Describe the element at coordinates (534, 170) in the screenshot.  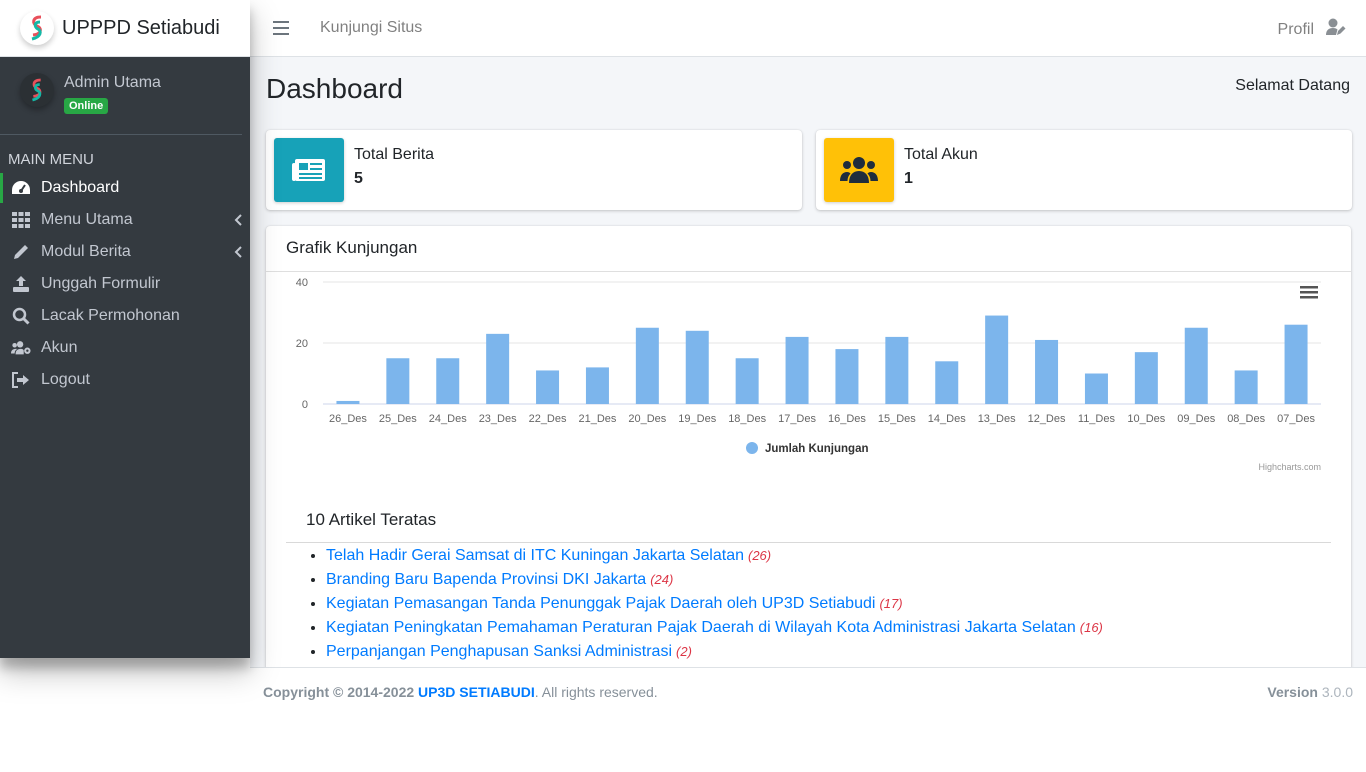
I see `info-box-total-berita: Total Berita 5` at that location.